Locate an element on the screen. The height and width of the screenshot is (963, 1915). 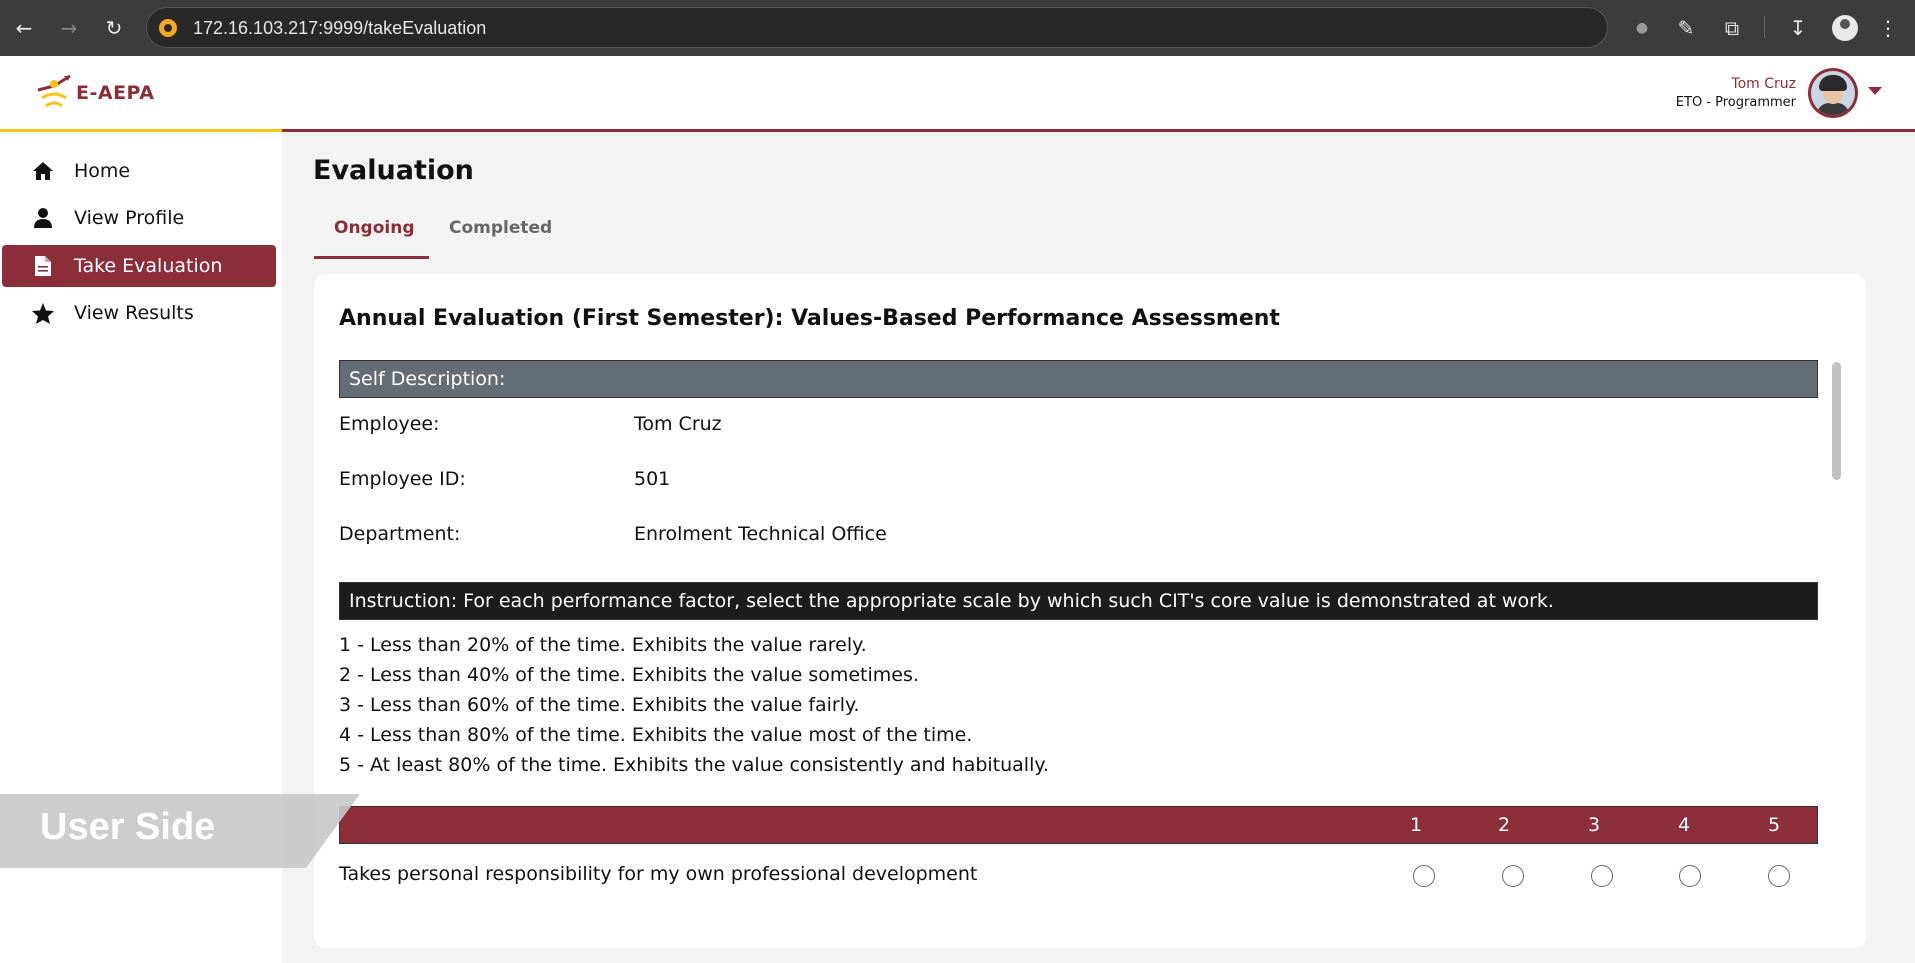
sidebar-item-view-results: View Results is located at coordinates (139, 313).